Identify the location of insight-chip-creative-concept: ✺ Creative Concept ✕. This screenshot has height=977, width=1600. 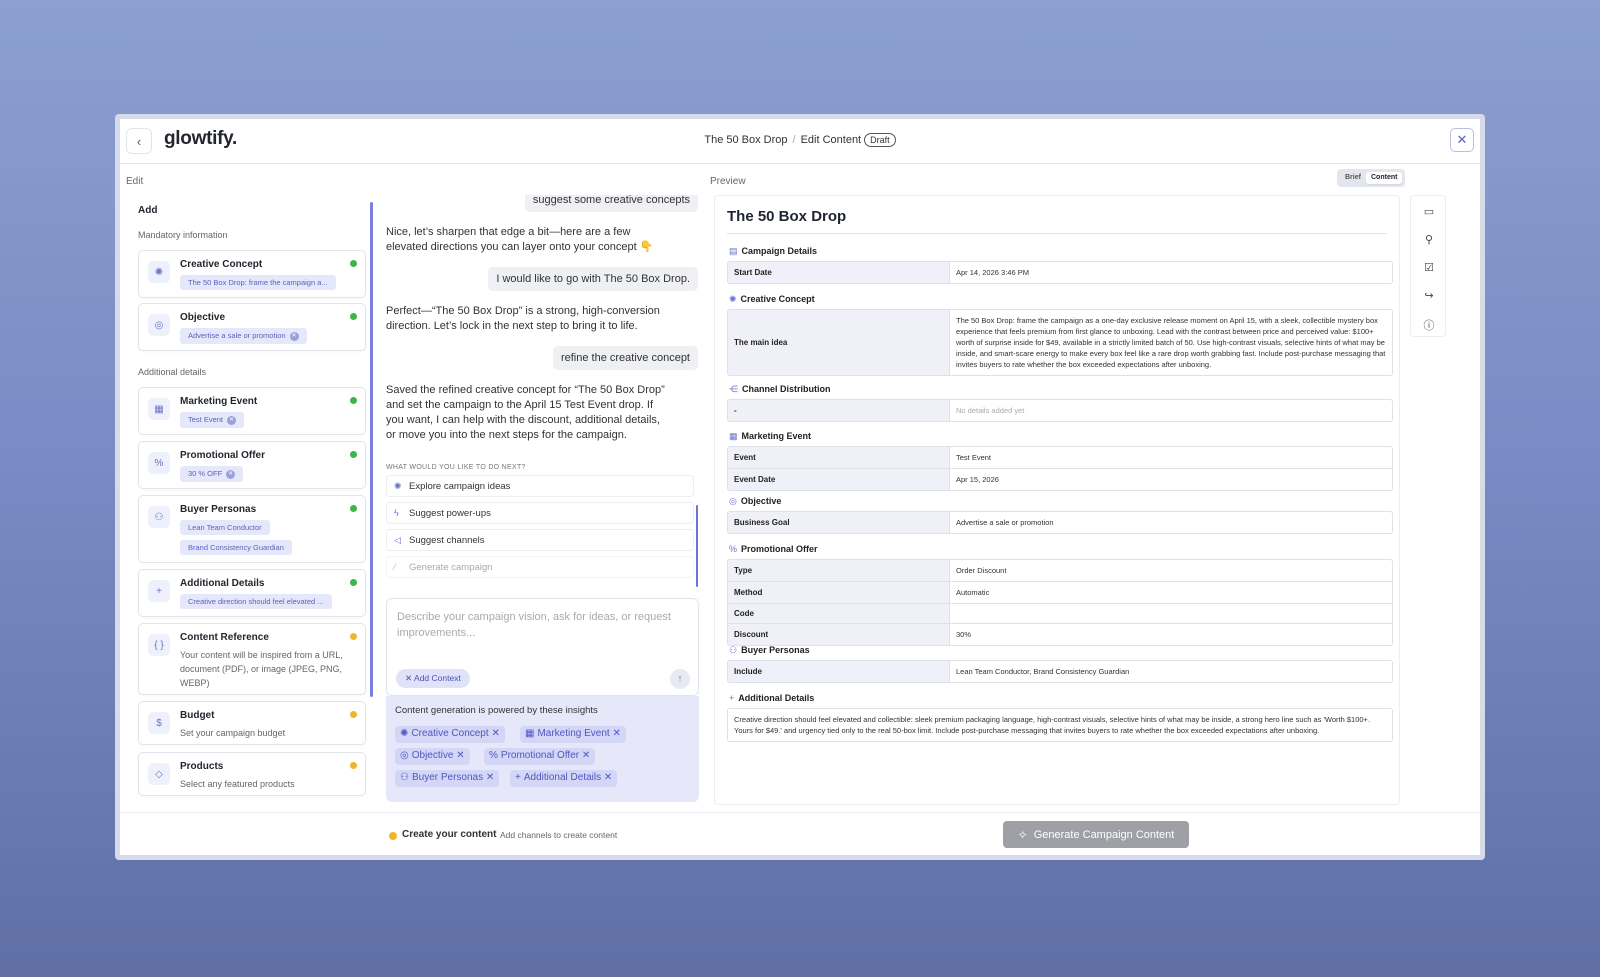
(450, 734).